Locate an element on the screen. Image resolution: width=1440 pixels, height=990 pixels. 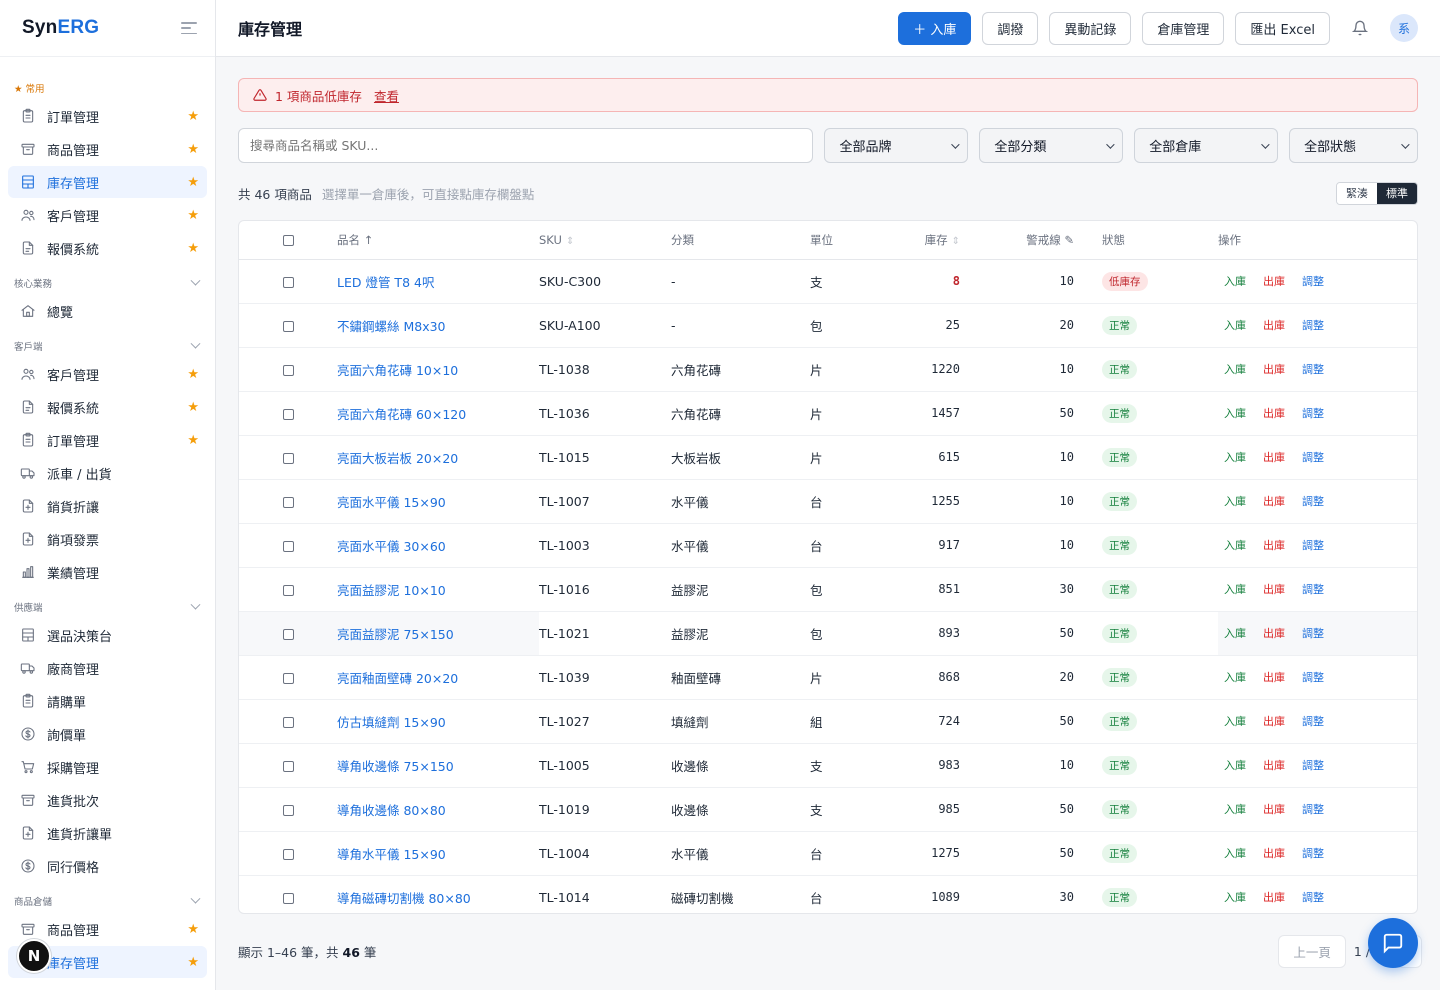
sidebar-item: 廠商管理 is located at coordinates (107, 668).